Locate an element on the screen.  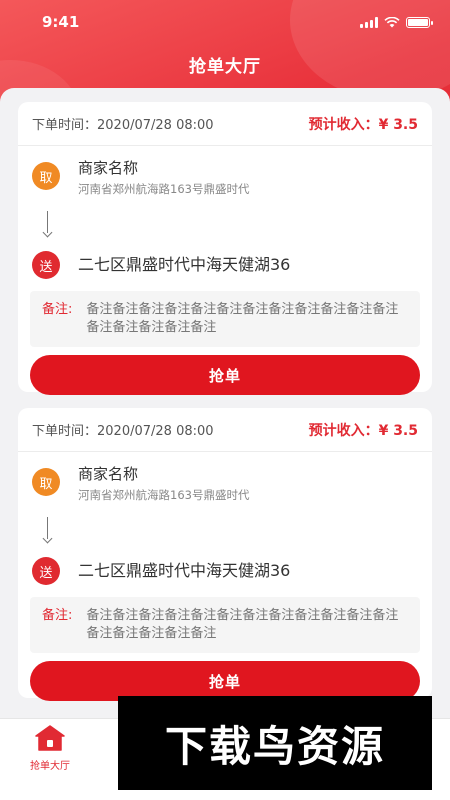
status-bar: 9:41 is located at coordinates (225, 22).